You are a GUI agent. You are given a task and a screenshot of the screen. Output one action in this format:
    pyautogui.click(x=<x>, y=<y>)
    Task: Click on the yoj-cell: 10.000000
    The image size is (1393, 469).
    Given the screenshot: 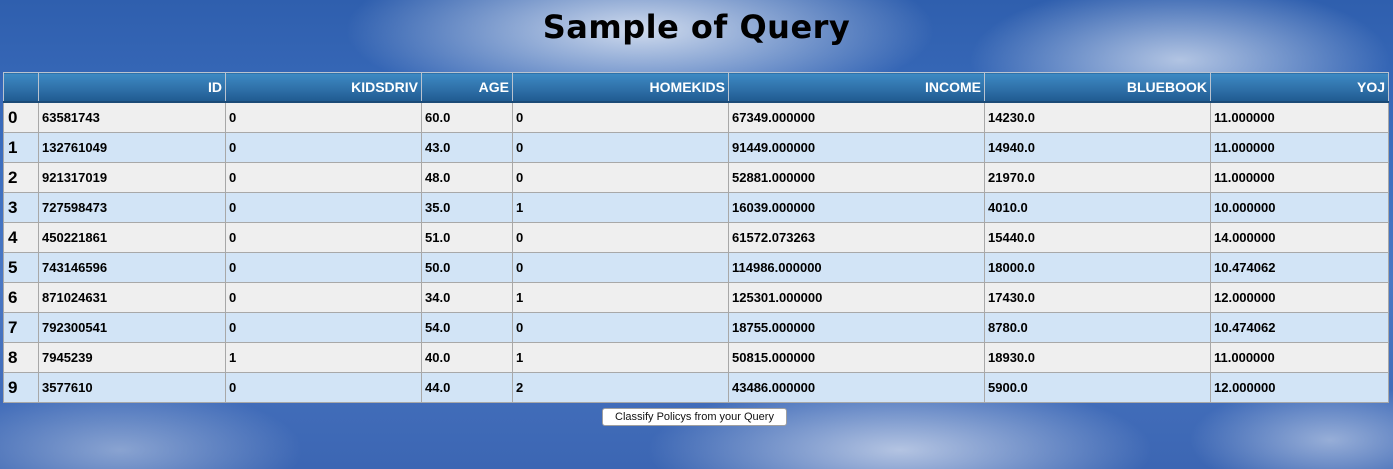 What is the action you would take?
    pyautogui.click(x=1299, y=207)
    